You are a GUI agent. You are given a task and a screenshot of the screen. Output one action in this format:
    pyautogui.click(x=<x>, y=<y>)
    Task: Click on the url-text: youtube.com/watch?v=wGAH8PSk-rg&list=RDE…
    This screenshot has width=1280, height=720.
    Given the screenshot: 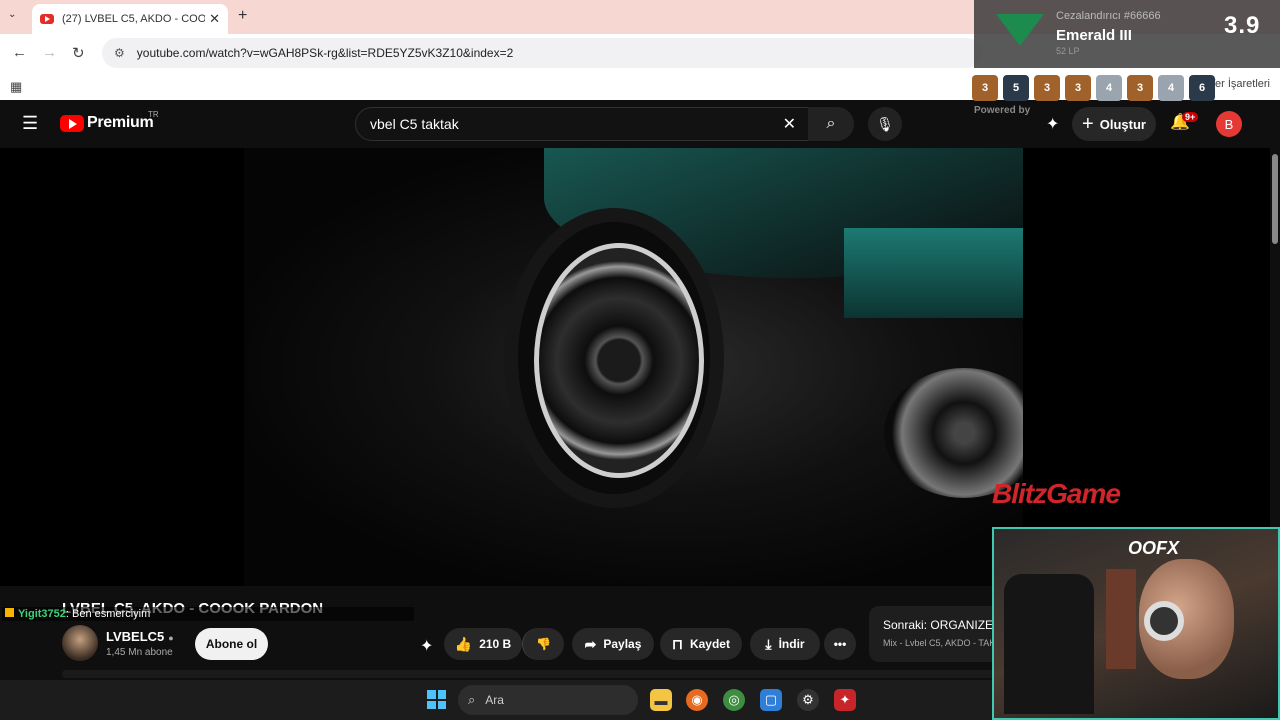 What is the action you would take?
    pyautogui.click(x=325, y=53)
    